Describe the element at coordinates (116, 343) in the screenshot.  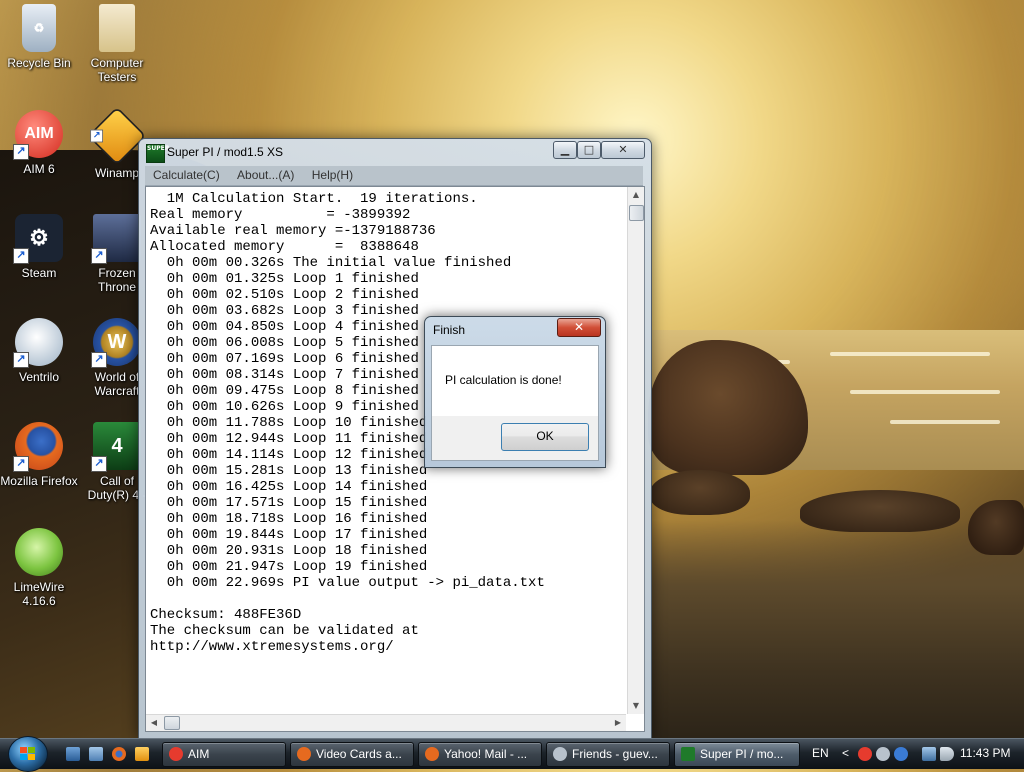
I see `world-of-warcraft-icon: W ↗` at that location.